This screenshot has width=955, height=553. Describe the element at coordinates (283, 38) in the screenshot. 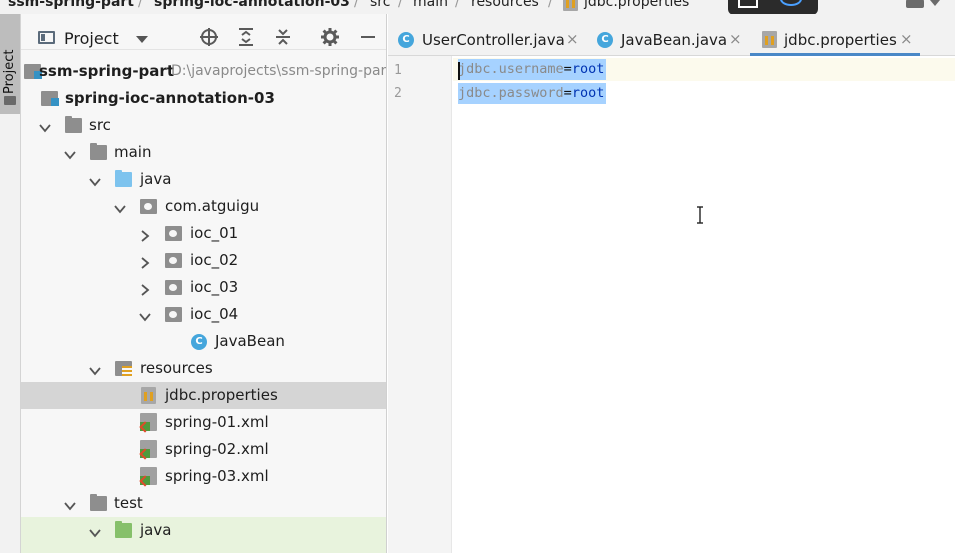

I see `collapse-all-icon` at that location.